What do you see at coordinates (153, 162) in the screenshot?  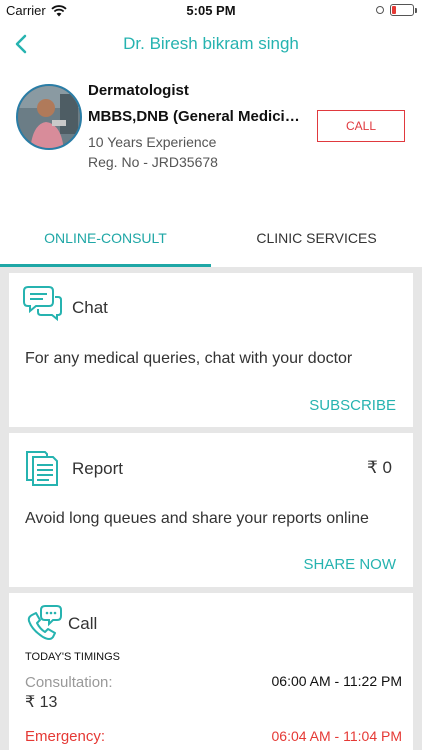 I see `doctor-registration: Reg. No - JRD35678` at bounding box center [153, 162].